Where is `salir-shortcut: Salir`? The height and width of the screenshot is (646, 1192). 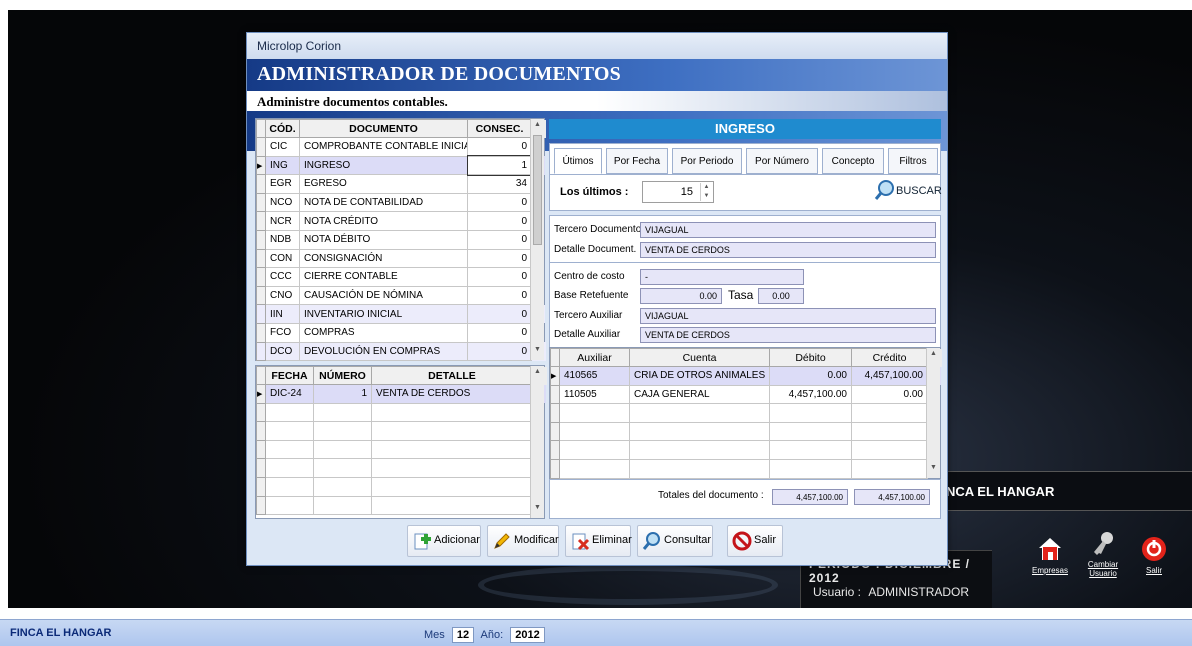
salir-shortcut: Salir is located at coordinates (1154, 555).